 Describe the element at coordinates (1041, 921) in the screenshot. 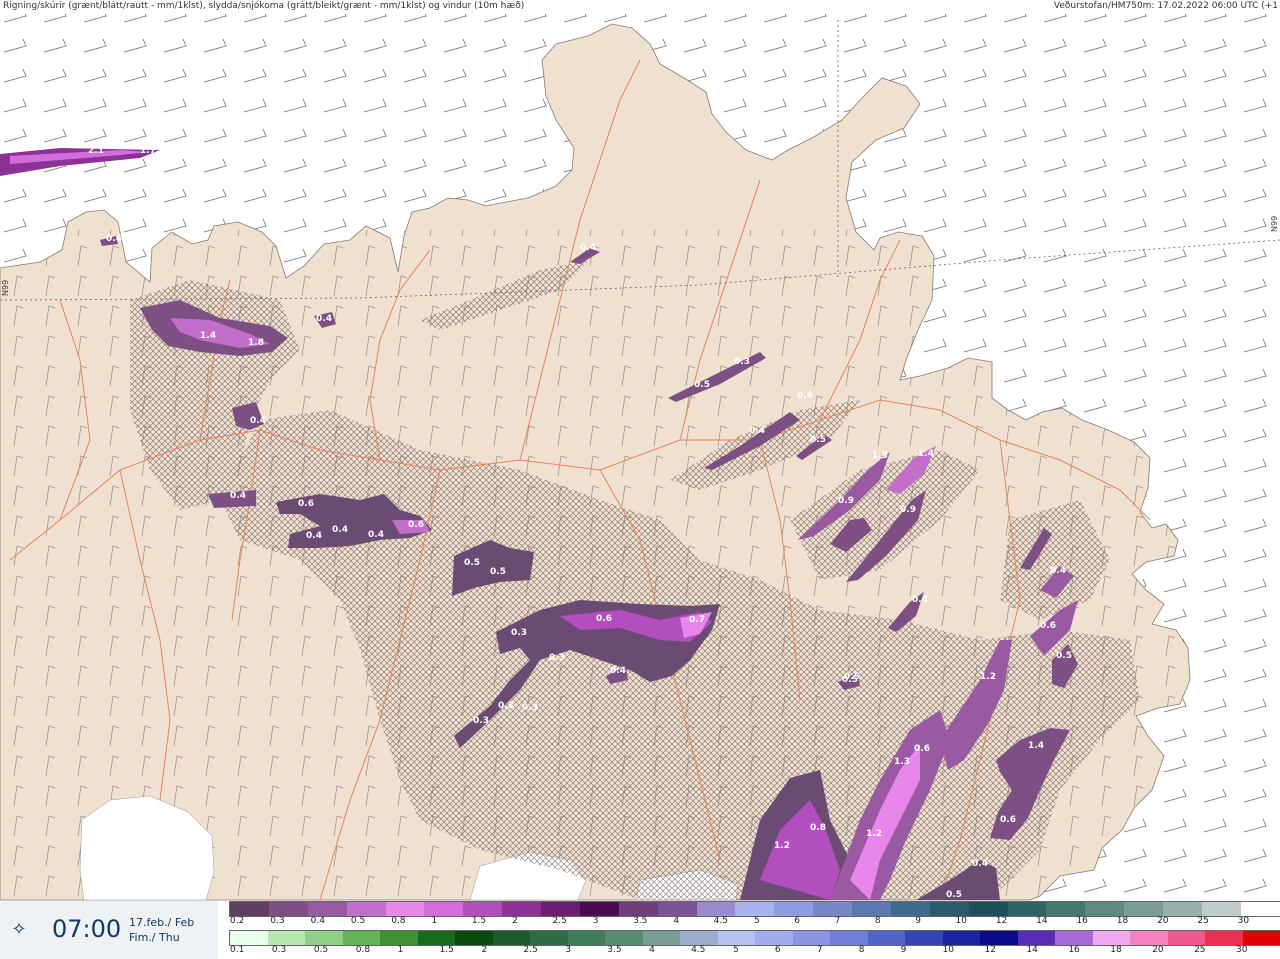

I see `legend-label: 14` at that location.